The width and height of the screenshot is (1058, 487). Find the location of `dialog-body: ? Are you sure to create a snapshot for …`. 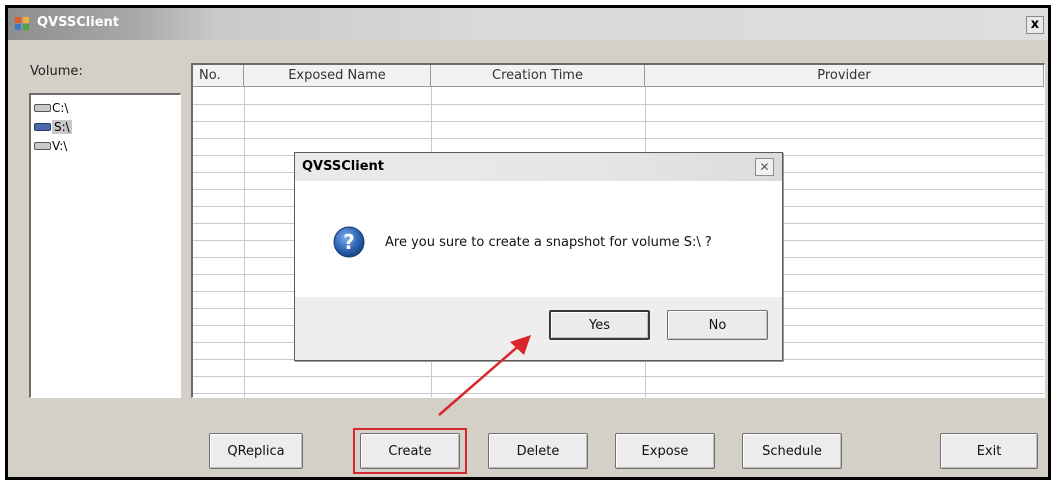

dialog-body: ? Are you sure to create a snapshot for … is located at coordinates (538, 239).